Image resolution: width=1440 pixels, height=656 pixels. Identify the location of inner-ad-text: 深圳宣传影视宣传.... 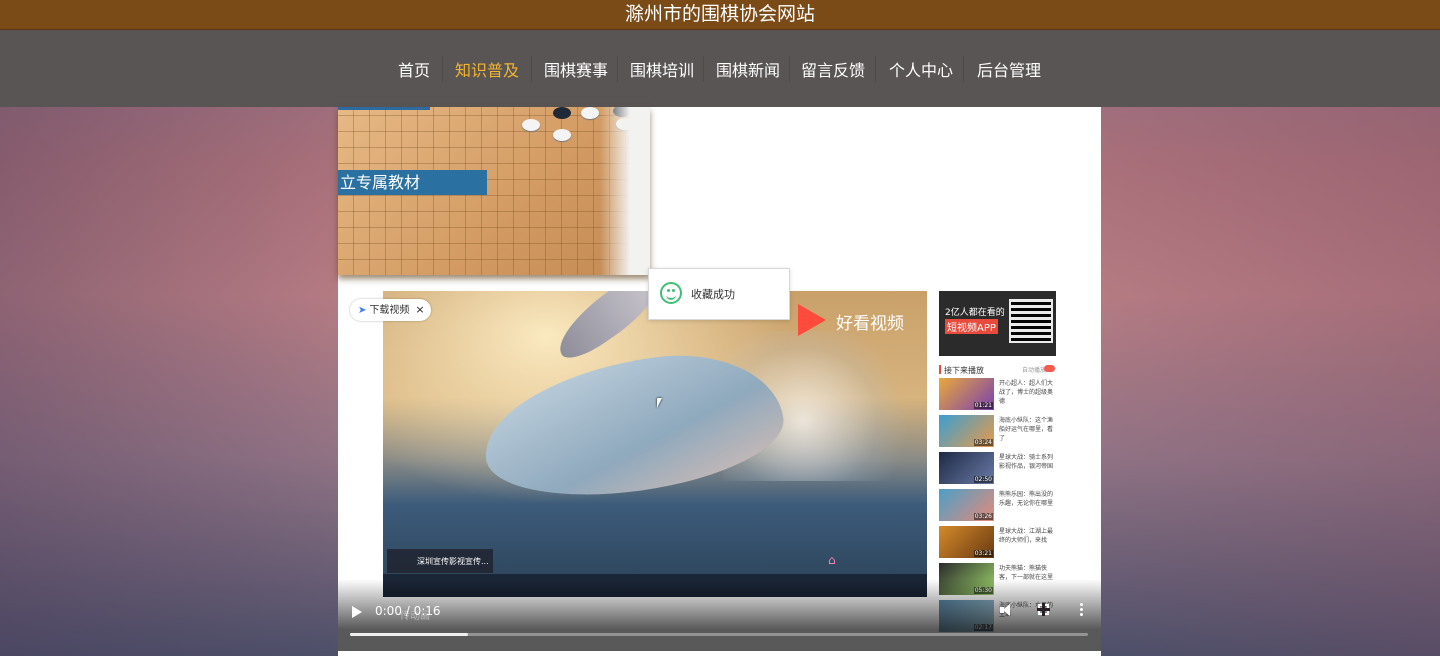
(453, 561).